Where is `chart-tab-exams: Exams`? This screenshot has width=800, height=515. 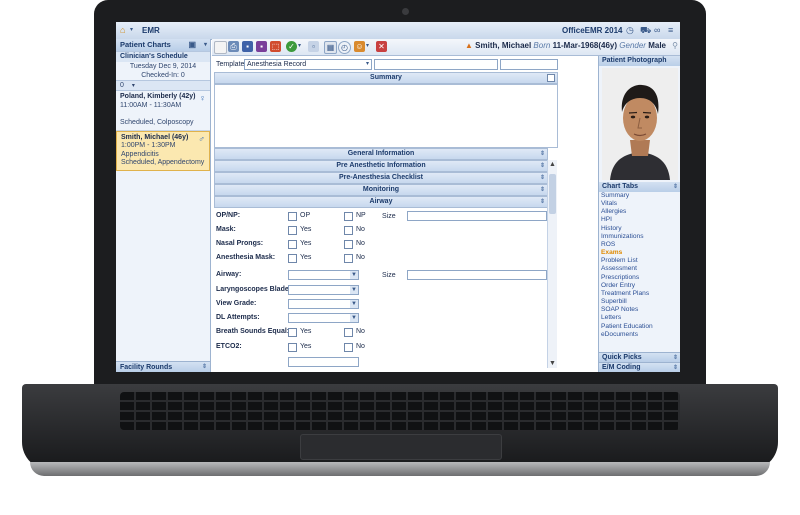 chart-tab-exams: Exams is located at coordinates (640, 253).